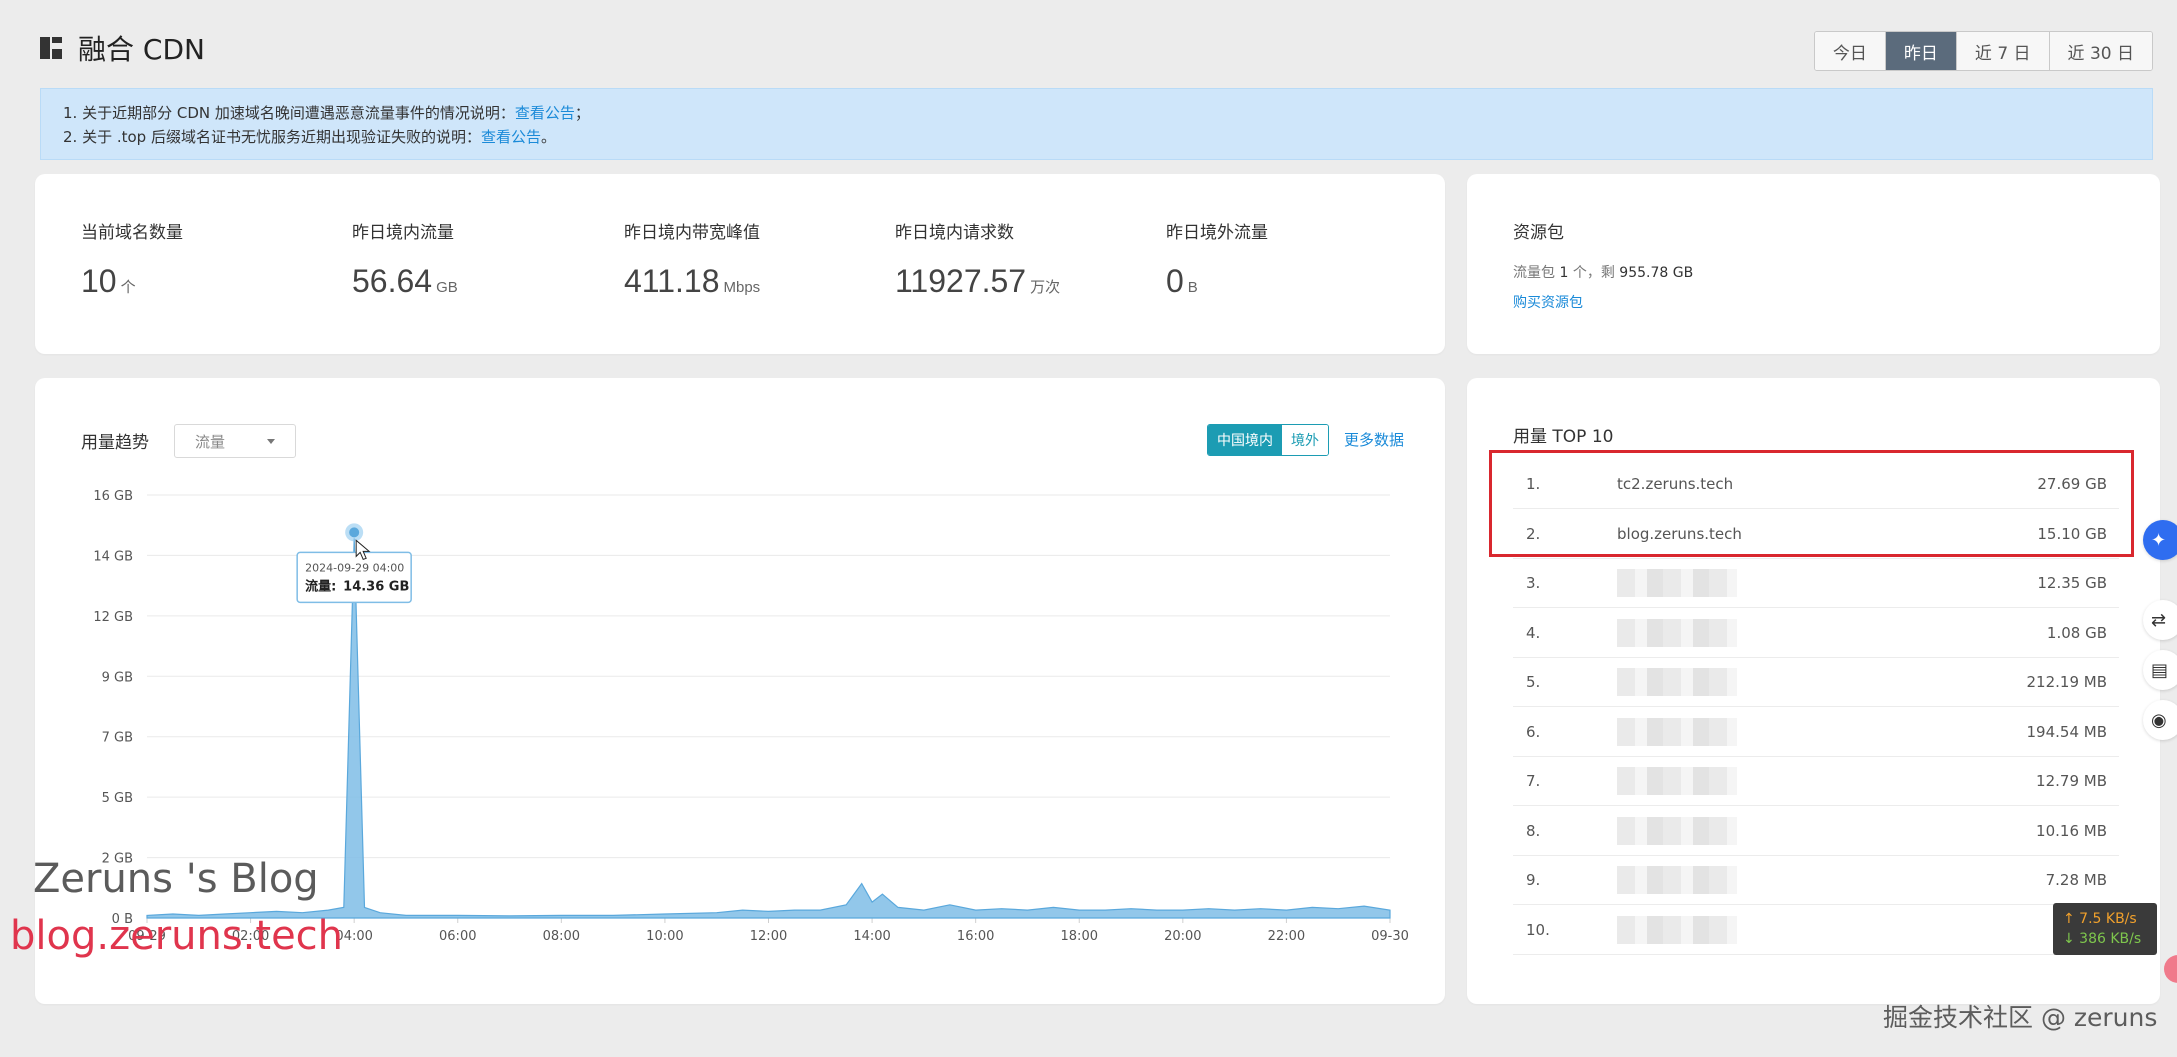 Image resolution: width=2177 pixels, height=1057 pixels. Describe the element at coordinates (1816, 831) in the screenshot. I see `top10-row: 8. 10.16 MB` at that location.